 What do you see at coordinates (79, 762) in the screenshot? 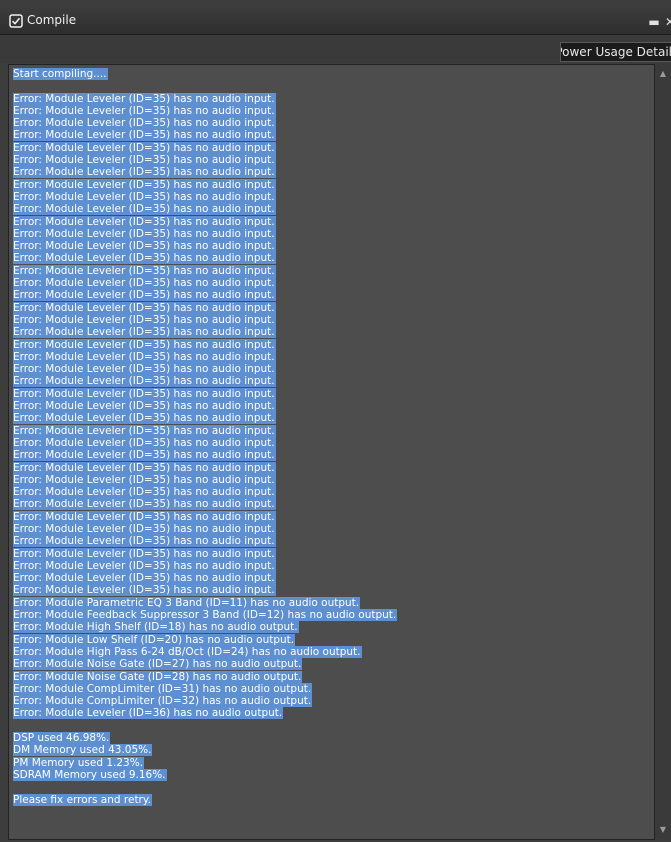
I see `log-line-text: PM Memory used 1.23%.` at bounding box center [79, 762].